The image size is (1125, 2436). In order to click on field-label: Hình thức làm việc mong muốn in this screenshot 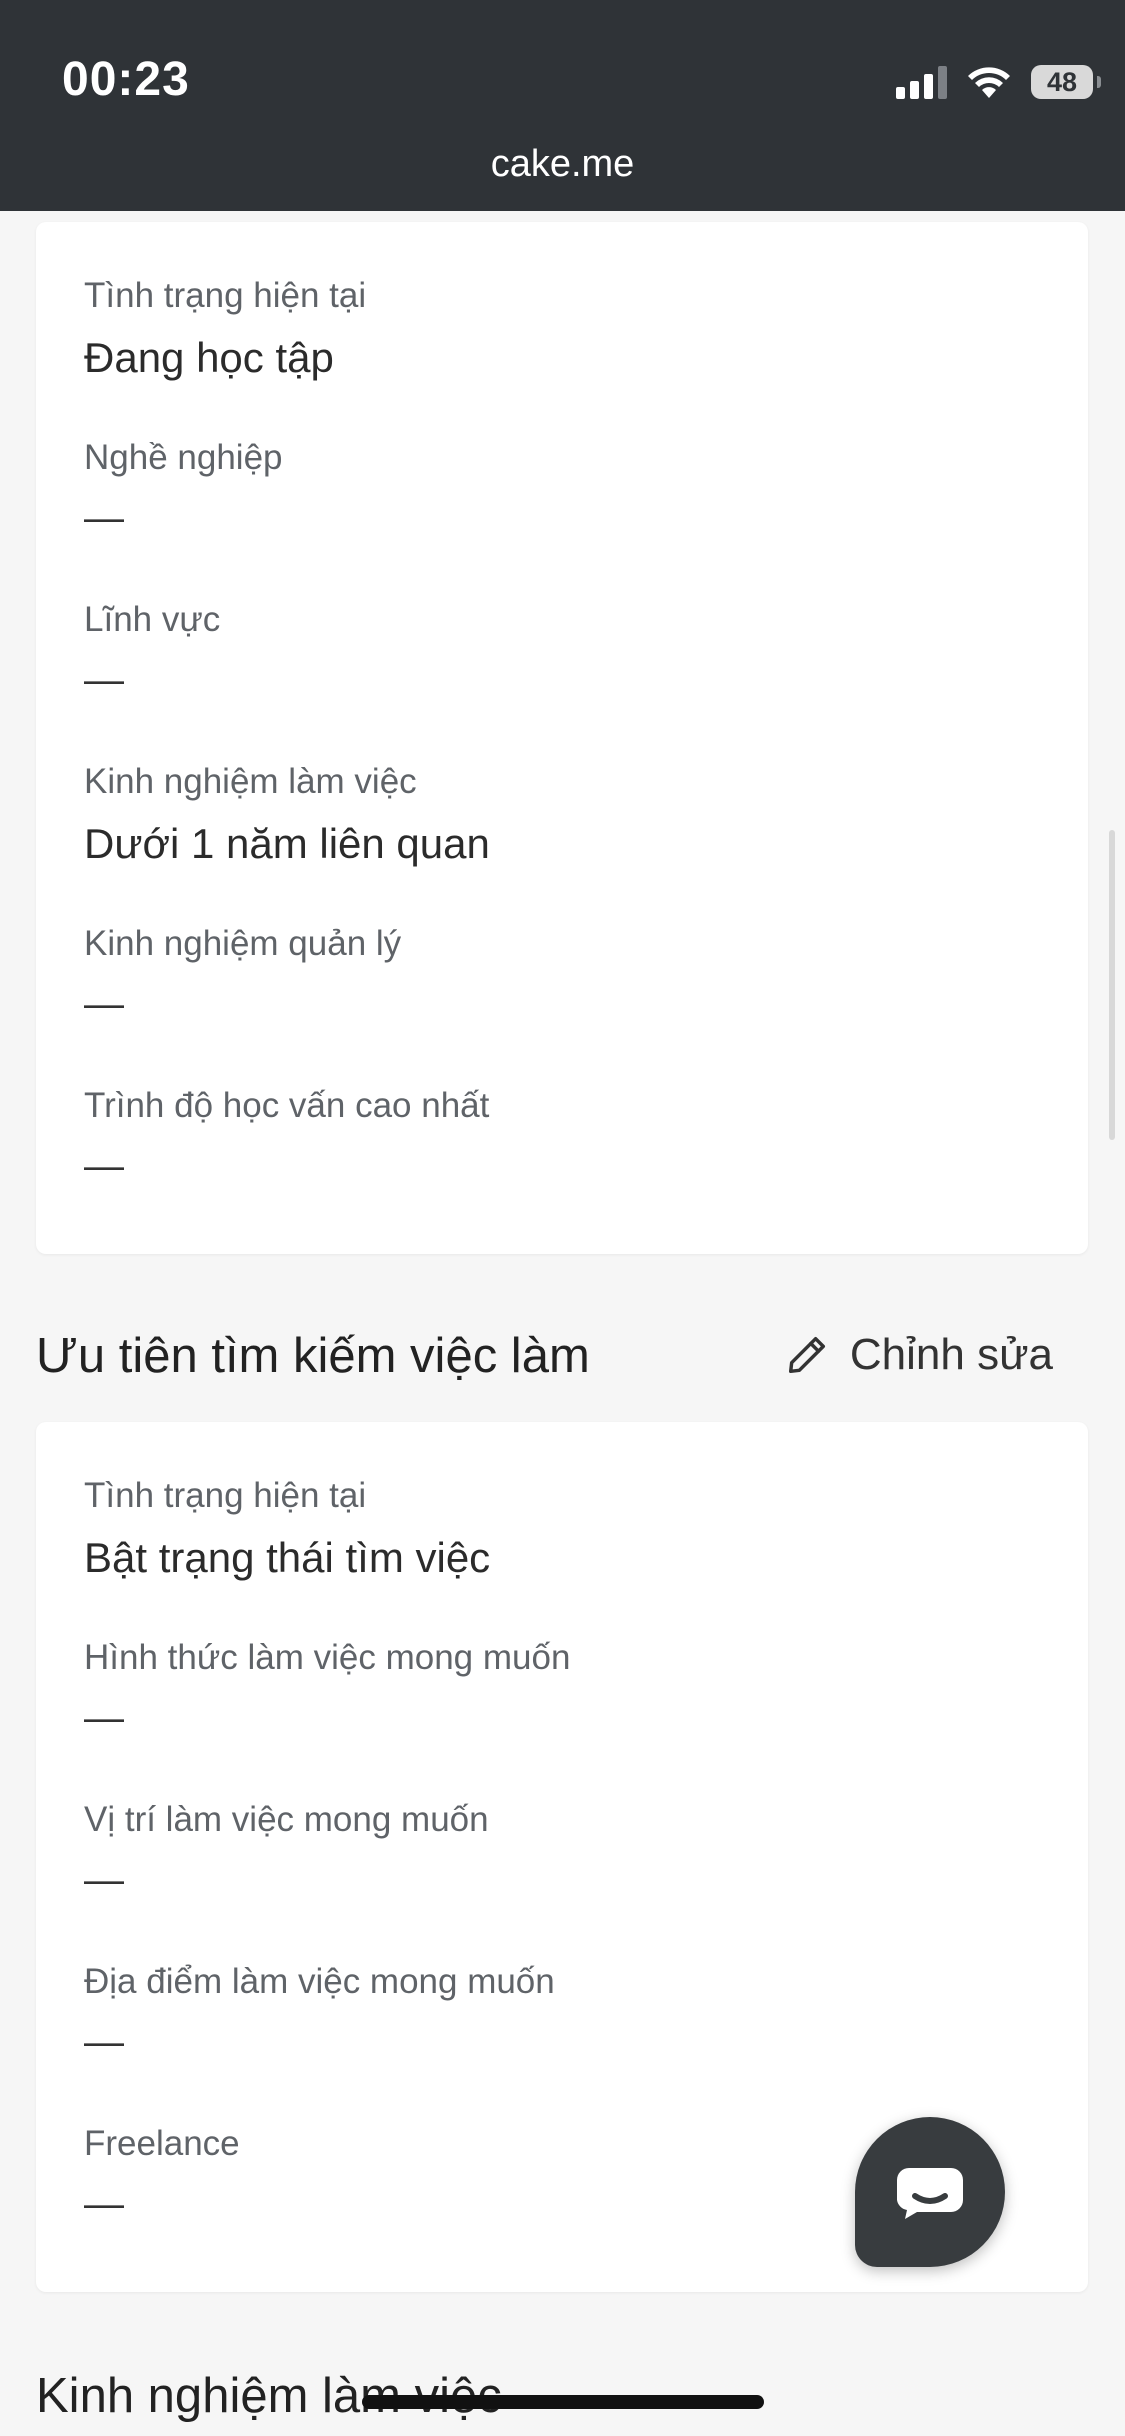, I will do `click(327, 1657)`.